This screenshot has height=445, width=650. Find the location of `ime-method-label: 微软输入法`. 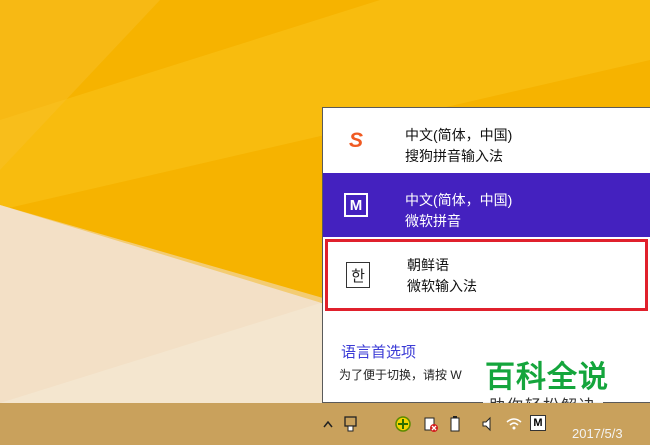

ime-method-label: 微软输入法 is located at coordinates (442, 286).